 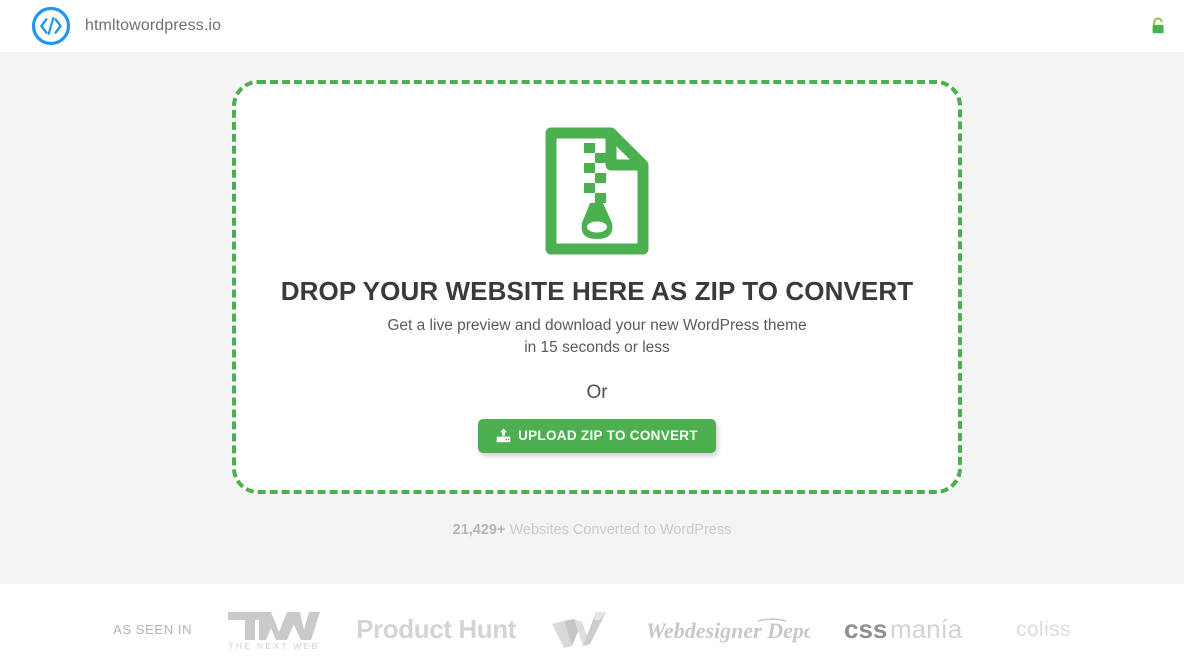 What do you see at coordinates (153, 25) in the screenshot?
I see `brand-name: htmltowordpress.io` at bounding box center [153, 25].